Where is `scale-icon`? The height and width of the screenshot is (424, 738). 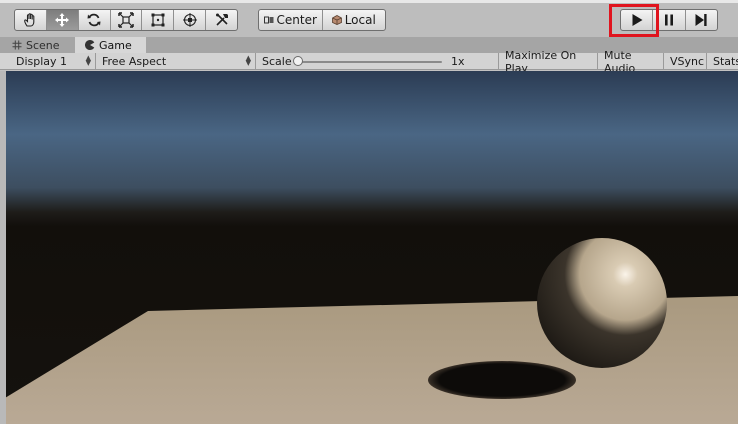 scale-icon is located at coordinates (126, 20).